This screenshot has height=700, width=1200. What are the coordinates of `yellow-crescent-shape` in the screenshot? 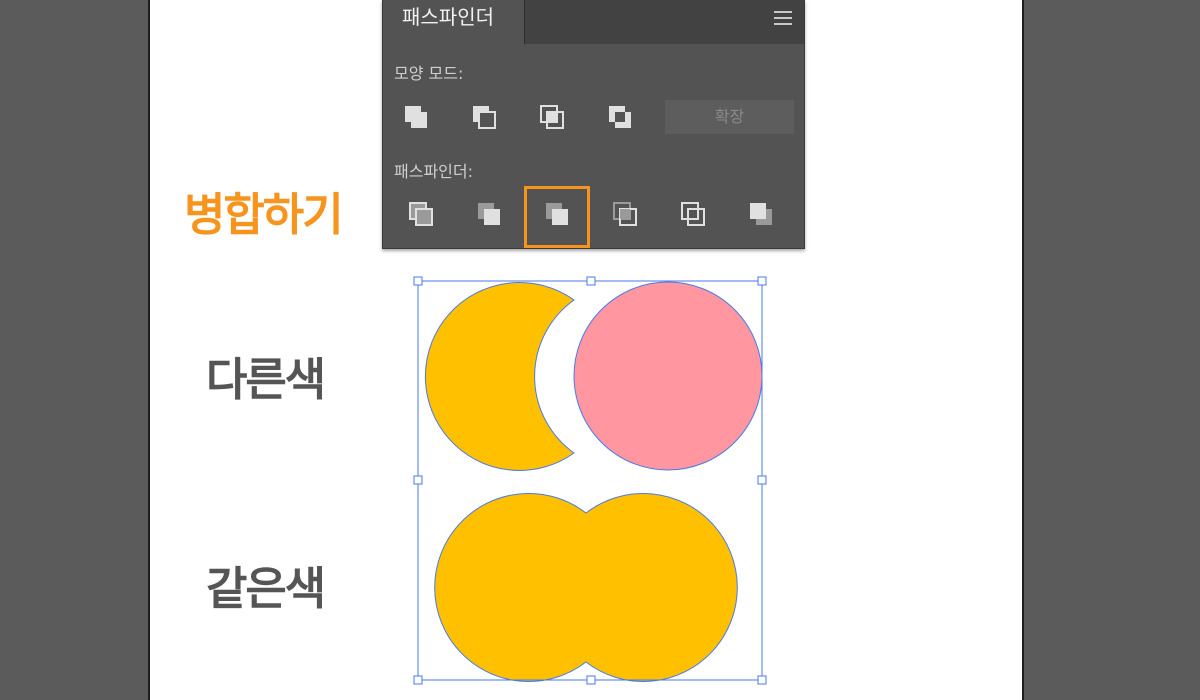 It's located at (499, 376).